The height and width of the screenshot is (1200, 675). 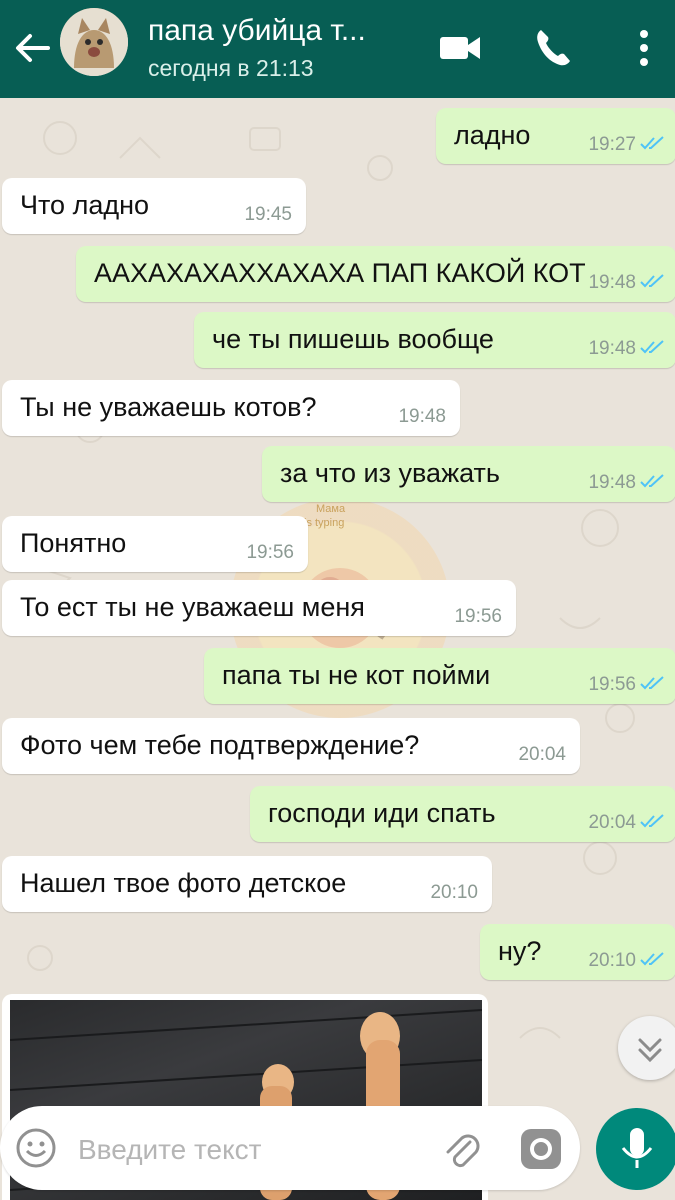 I want to click on message-text: Понятно, so click(x=73, y=543).